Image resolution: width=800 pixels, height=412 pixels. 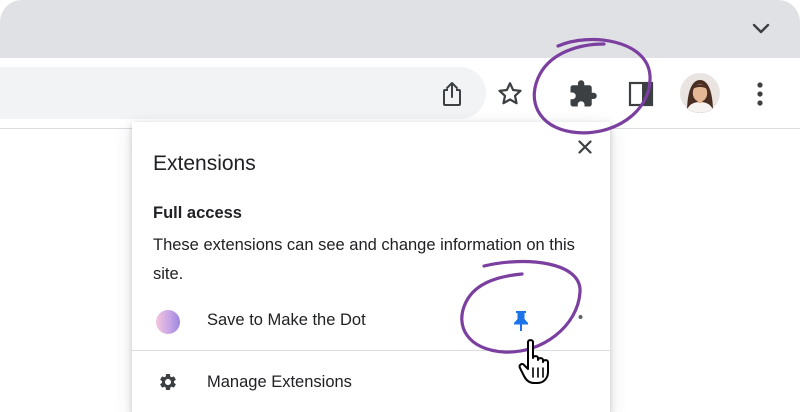 I want to click on extension-more-button, so click(x=580, y=322).